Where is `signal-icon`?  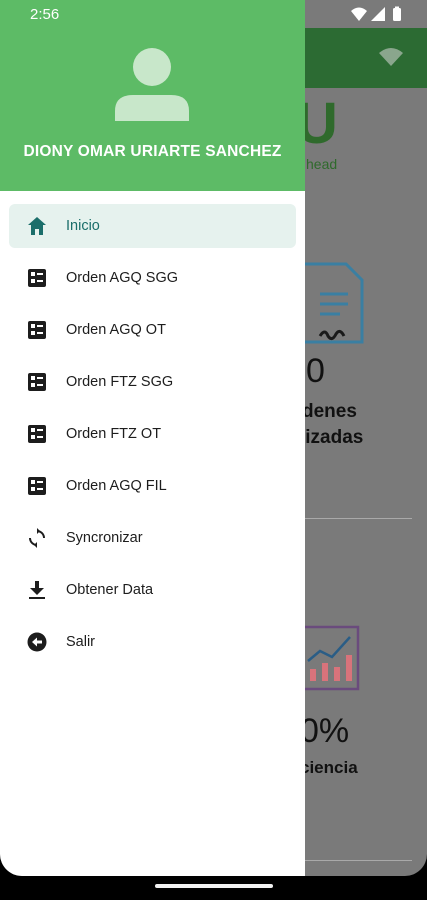 signal-icon is located at coordinates (378, 14).